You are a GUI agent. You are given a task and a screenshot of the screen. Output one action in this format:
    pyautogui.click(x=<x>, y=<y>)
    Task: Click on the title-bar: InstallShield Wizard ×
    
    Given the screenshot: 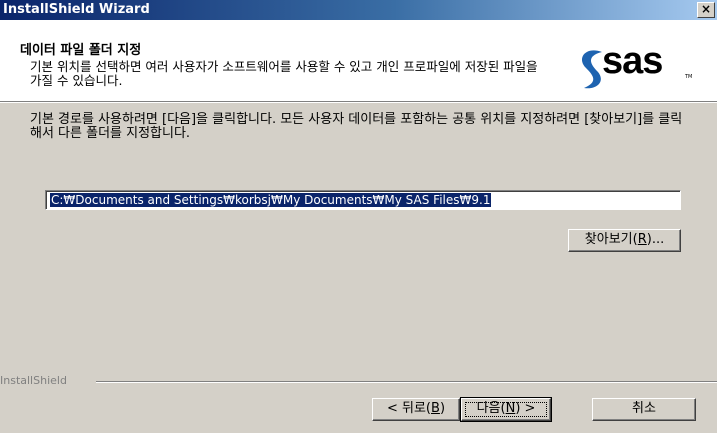 What is the action you would take?
    pyautogui.click(x=358, y=10)
    